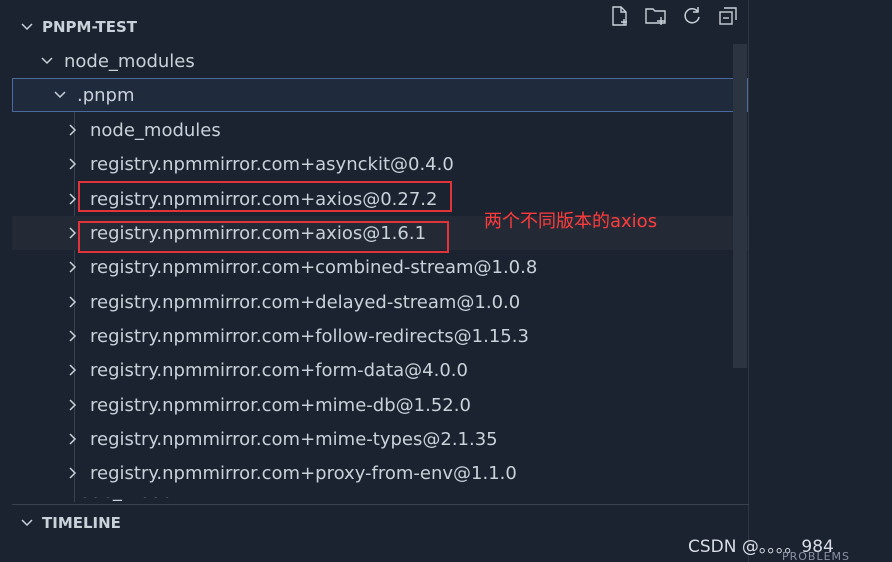 The width and height of the screenshot is (892, 562). What do you see at coordinates (123, 500) in the screenshot?
I see `tree-item-partial: node_modules` at bounding box center [123, 500].